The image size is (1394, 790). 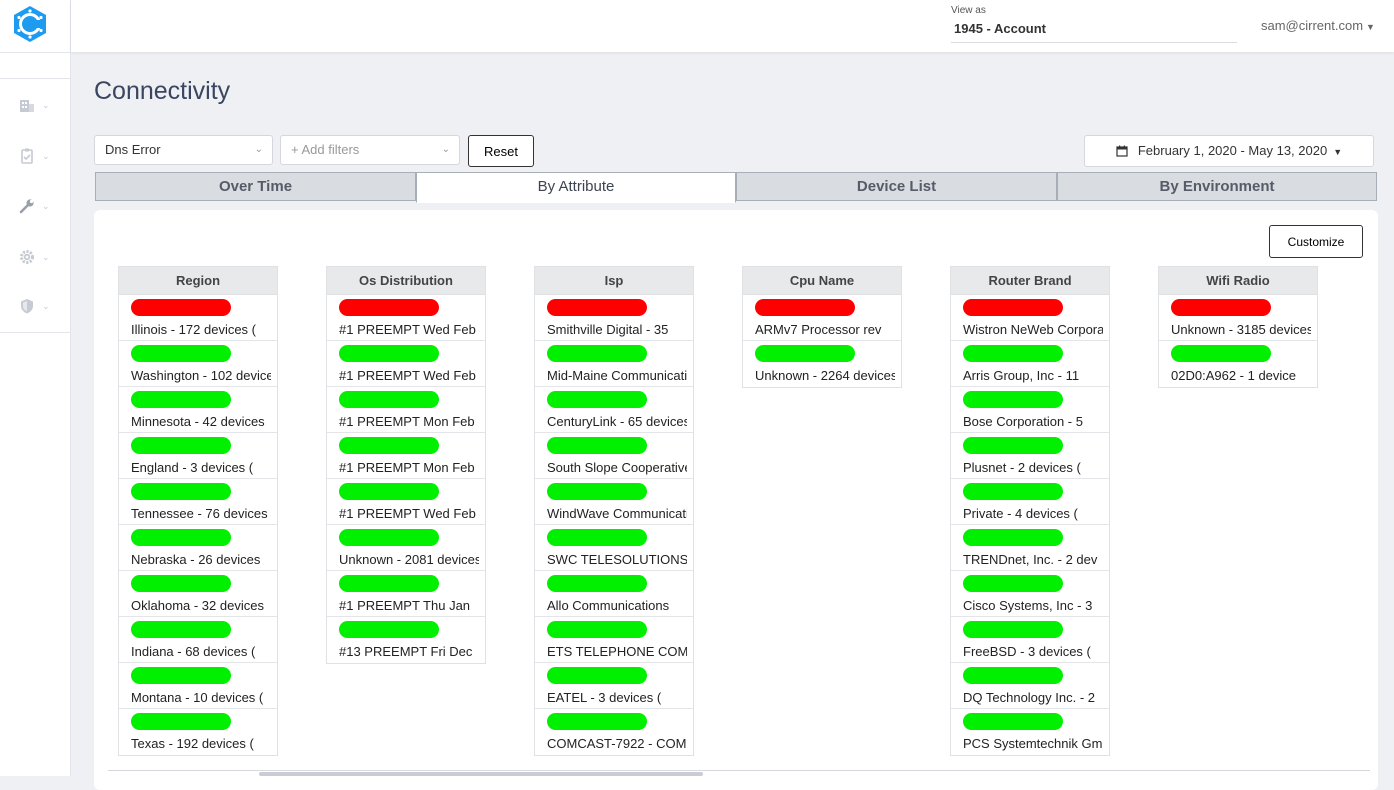 What do you see at coordinates (608, 605) in the screenshot?
I see `attribute-row-label: Allo Communications` at bounding box center [608, 605].